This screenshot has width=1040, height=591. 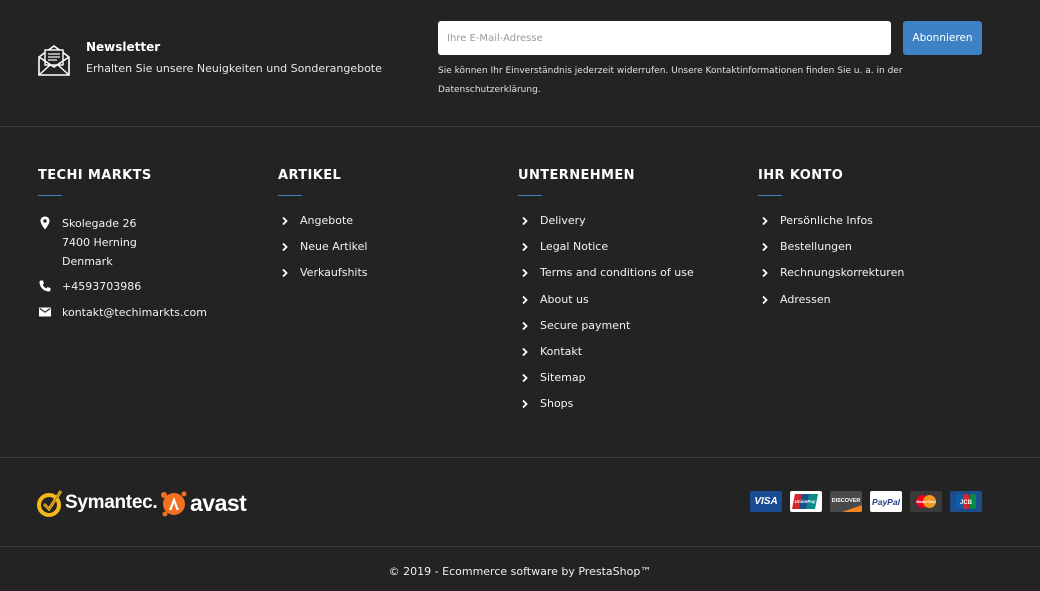 I want to click on newsletter-title: Newsletter, so click(x=123, y=47).